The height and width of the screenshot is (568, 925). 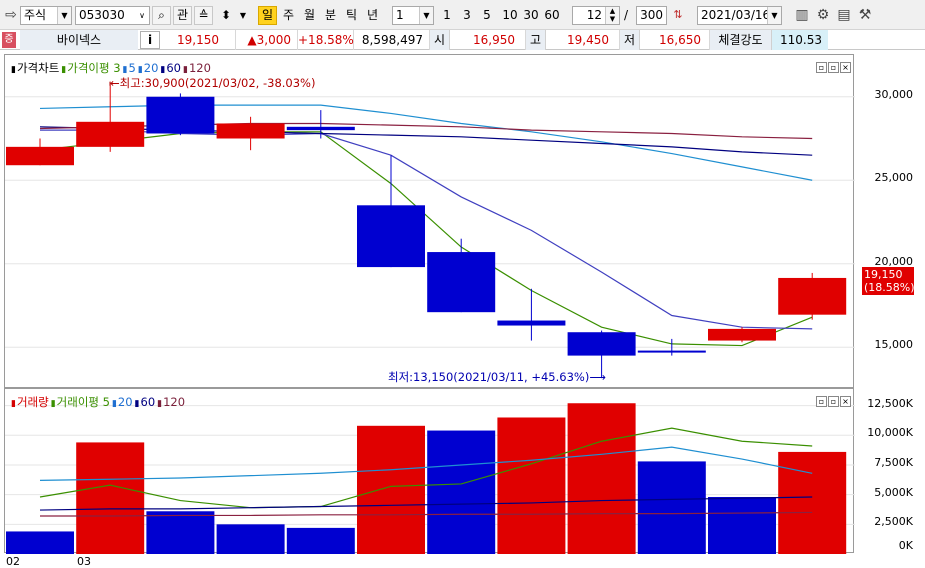 I want to click on chevron-down-icon: ∨, so click(x=142, y=15).